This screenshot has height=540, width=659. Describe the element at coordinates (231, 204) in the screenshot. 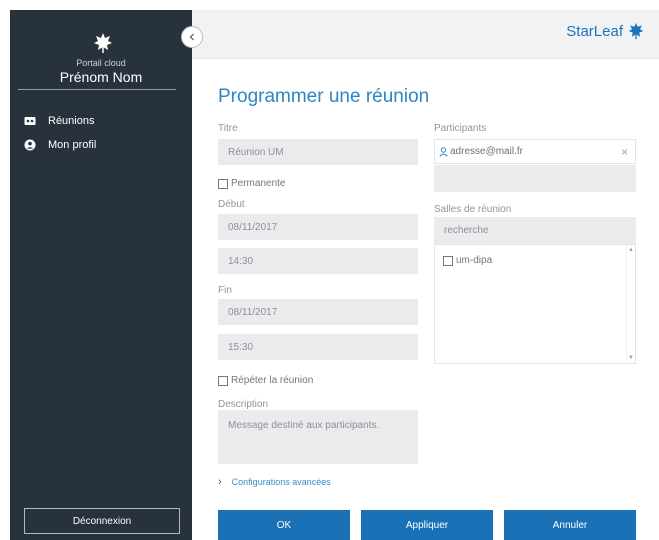

I see `debut-label: Début` at that location.